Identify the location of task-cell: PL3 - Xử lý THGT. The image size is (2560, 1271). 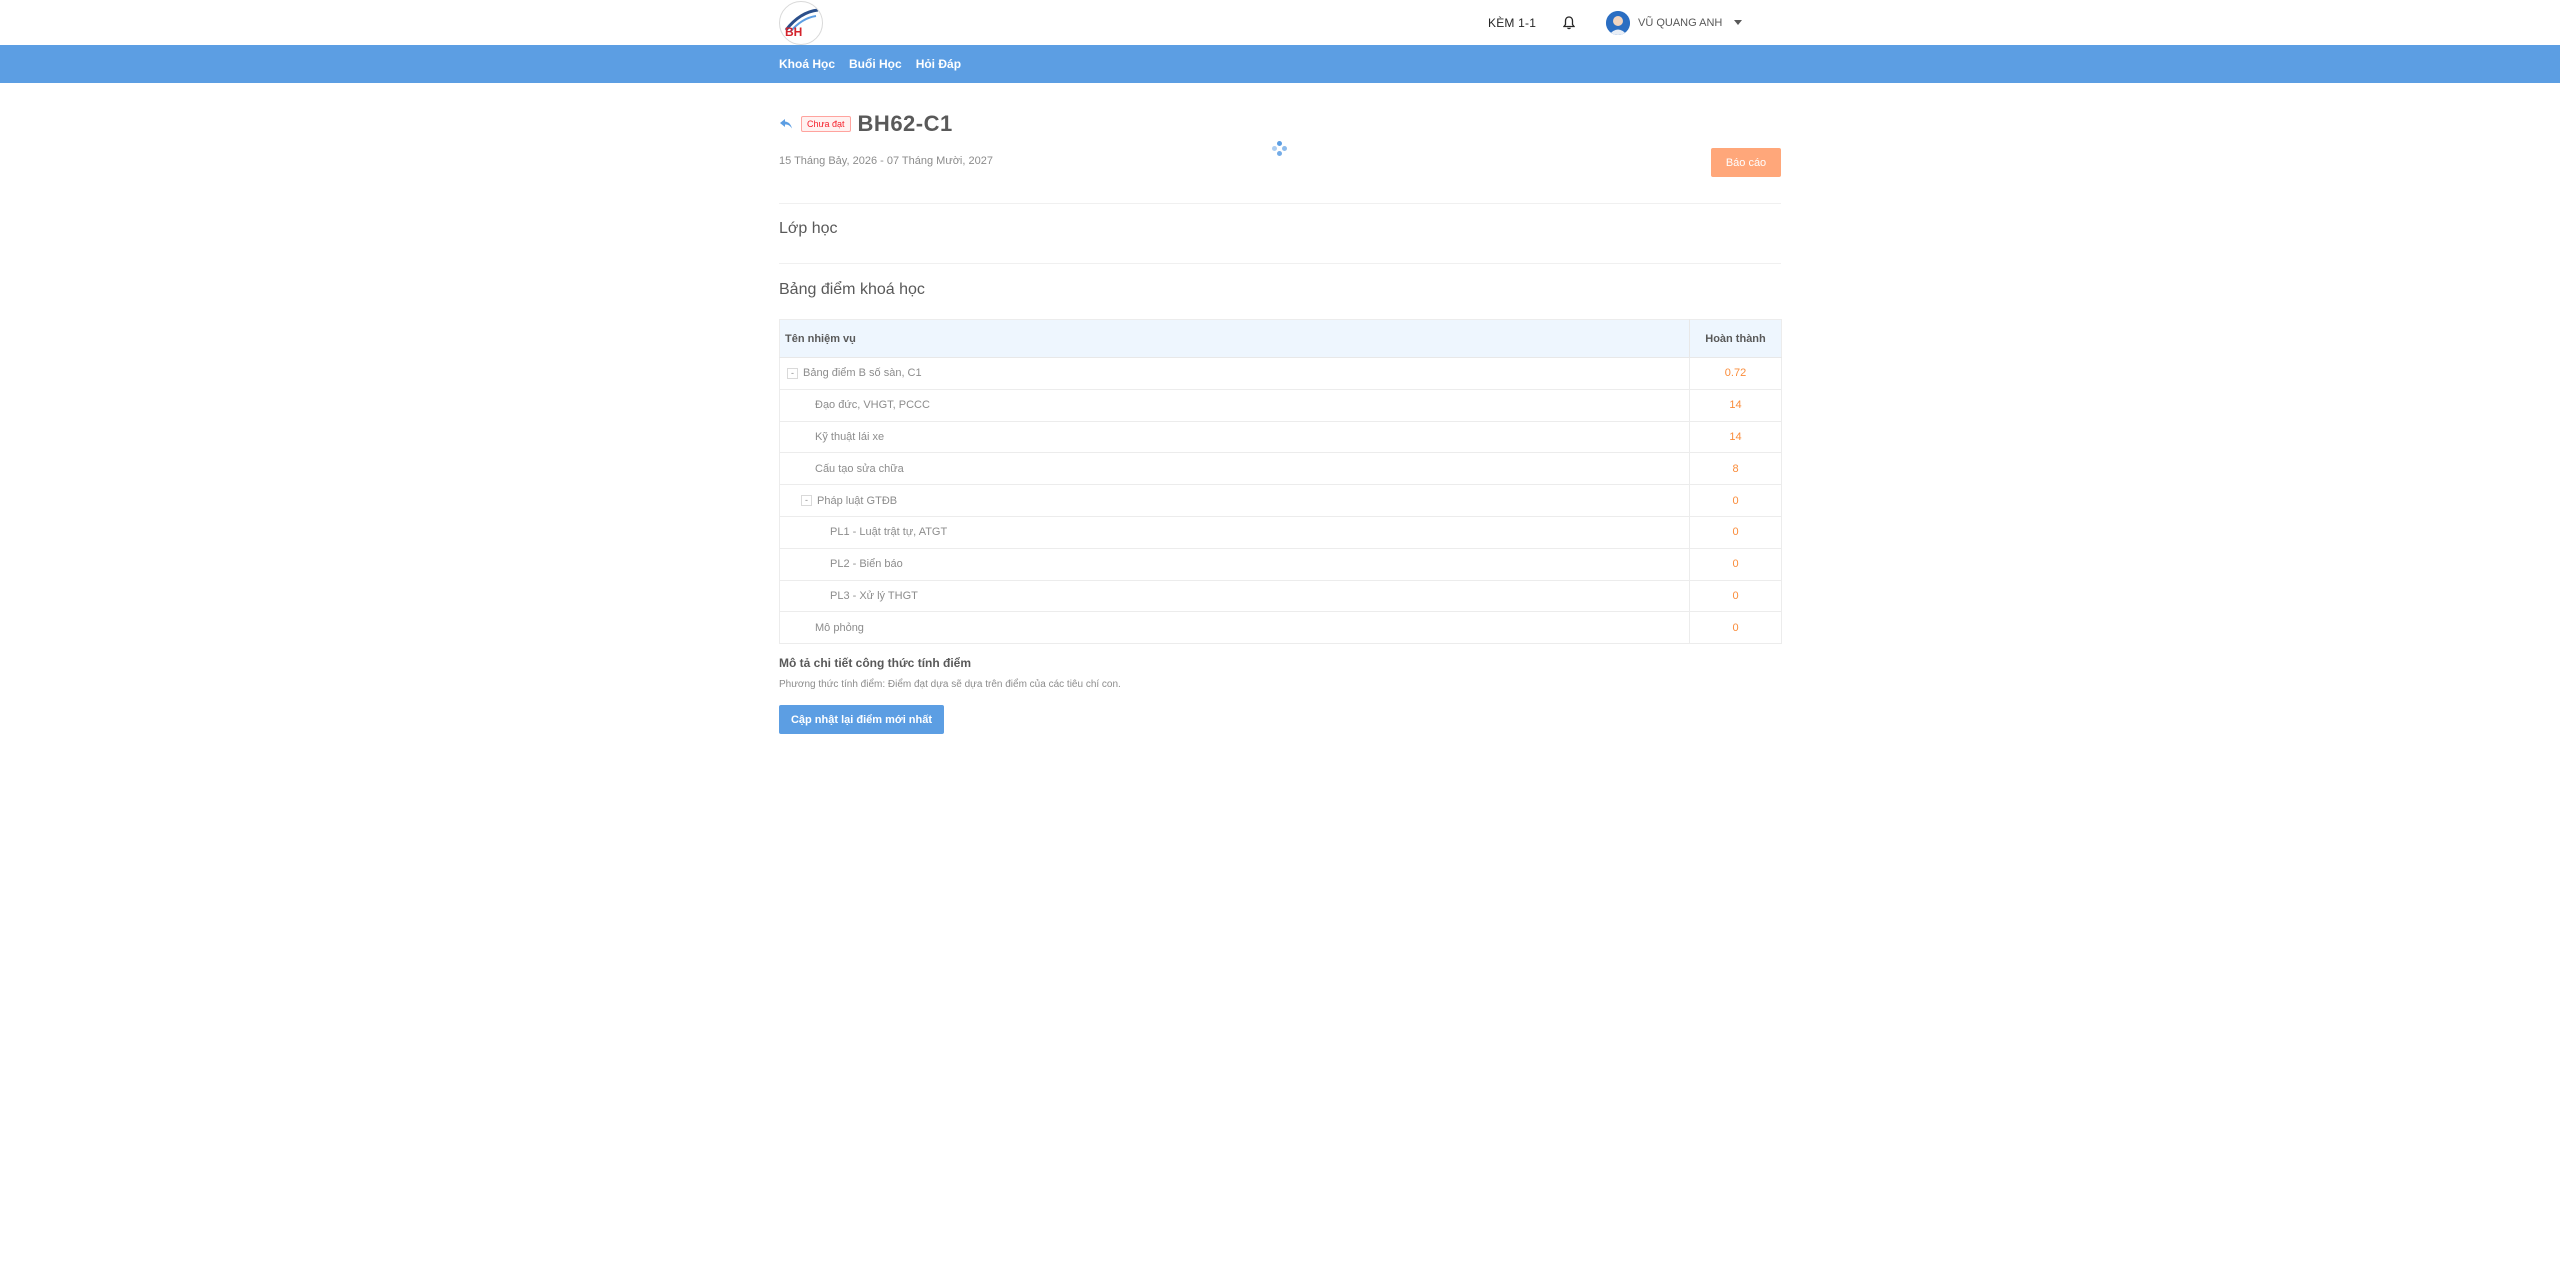
(1234, 596).